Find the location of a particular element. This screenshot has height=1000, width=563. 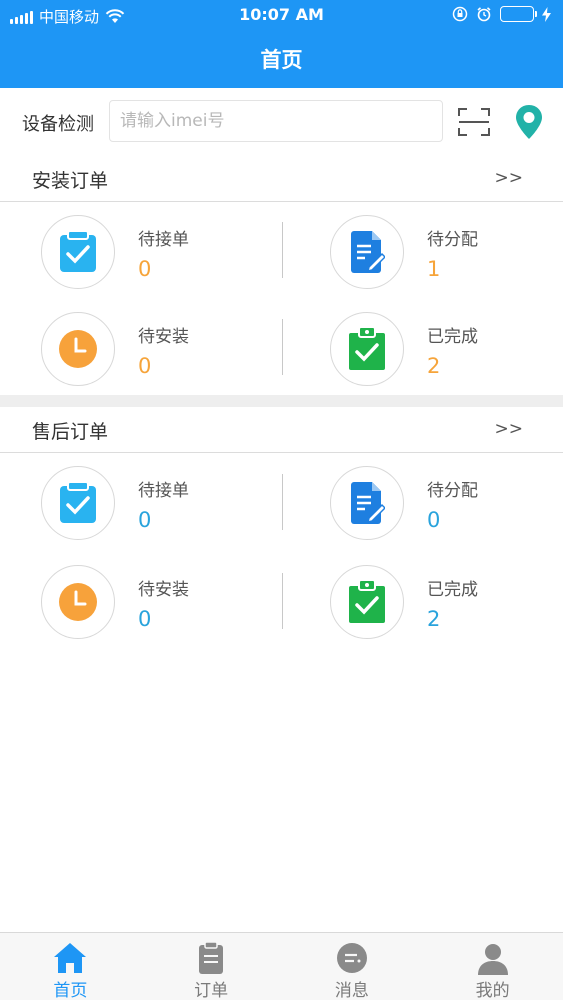

battery-icon is located at coordinates (518, 14).